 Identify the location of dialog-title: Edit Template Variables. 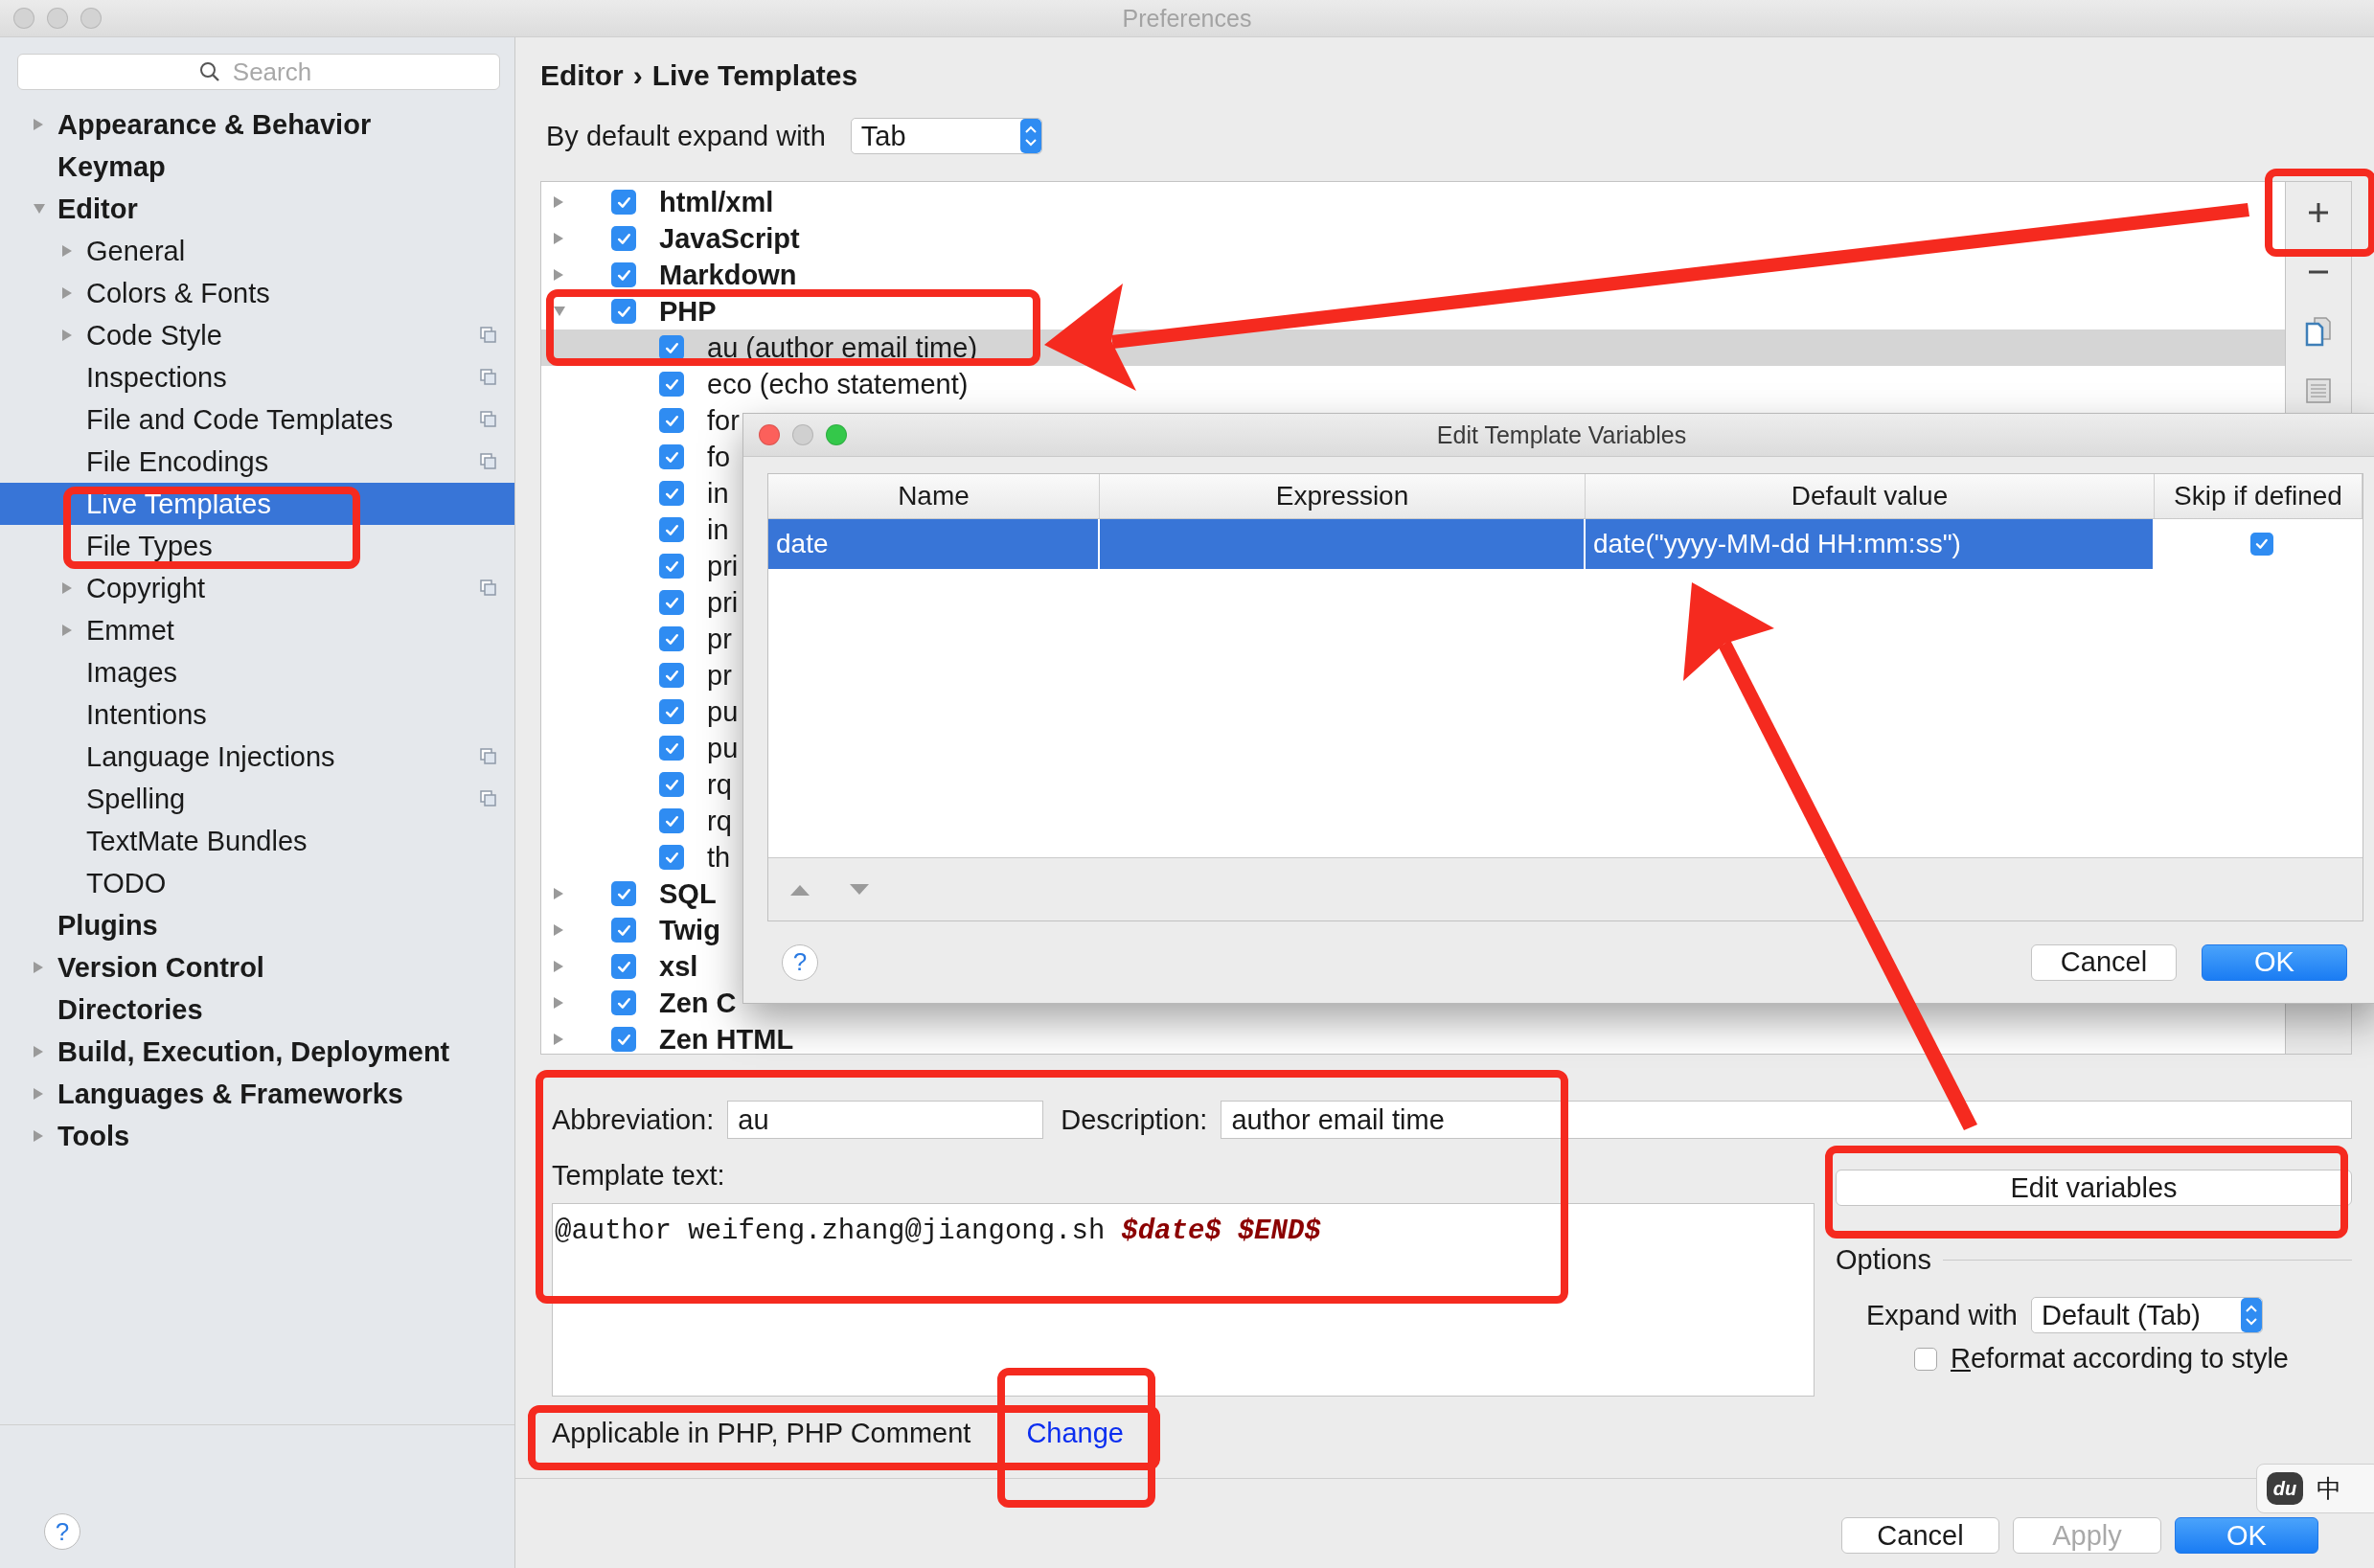
(1561, 434).